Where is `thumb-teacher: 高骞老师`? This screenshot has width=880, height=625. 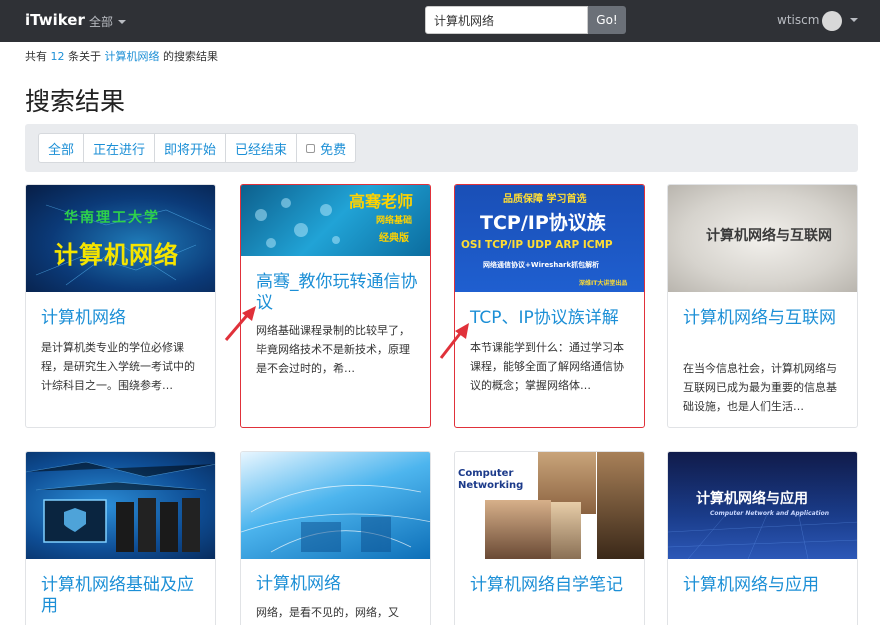
thumb-teacher: 高骞老师 is located at coordinates (381, 201).